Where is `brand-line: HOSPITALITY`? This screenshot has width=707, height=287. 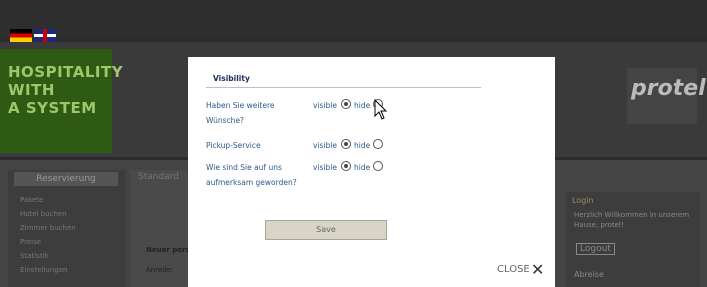
brand-line: HOSPITALITY is located at coordinates (66, 72).